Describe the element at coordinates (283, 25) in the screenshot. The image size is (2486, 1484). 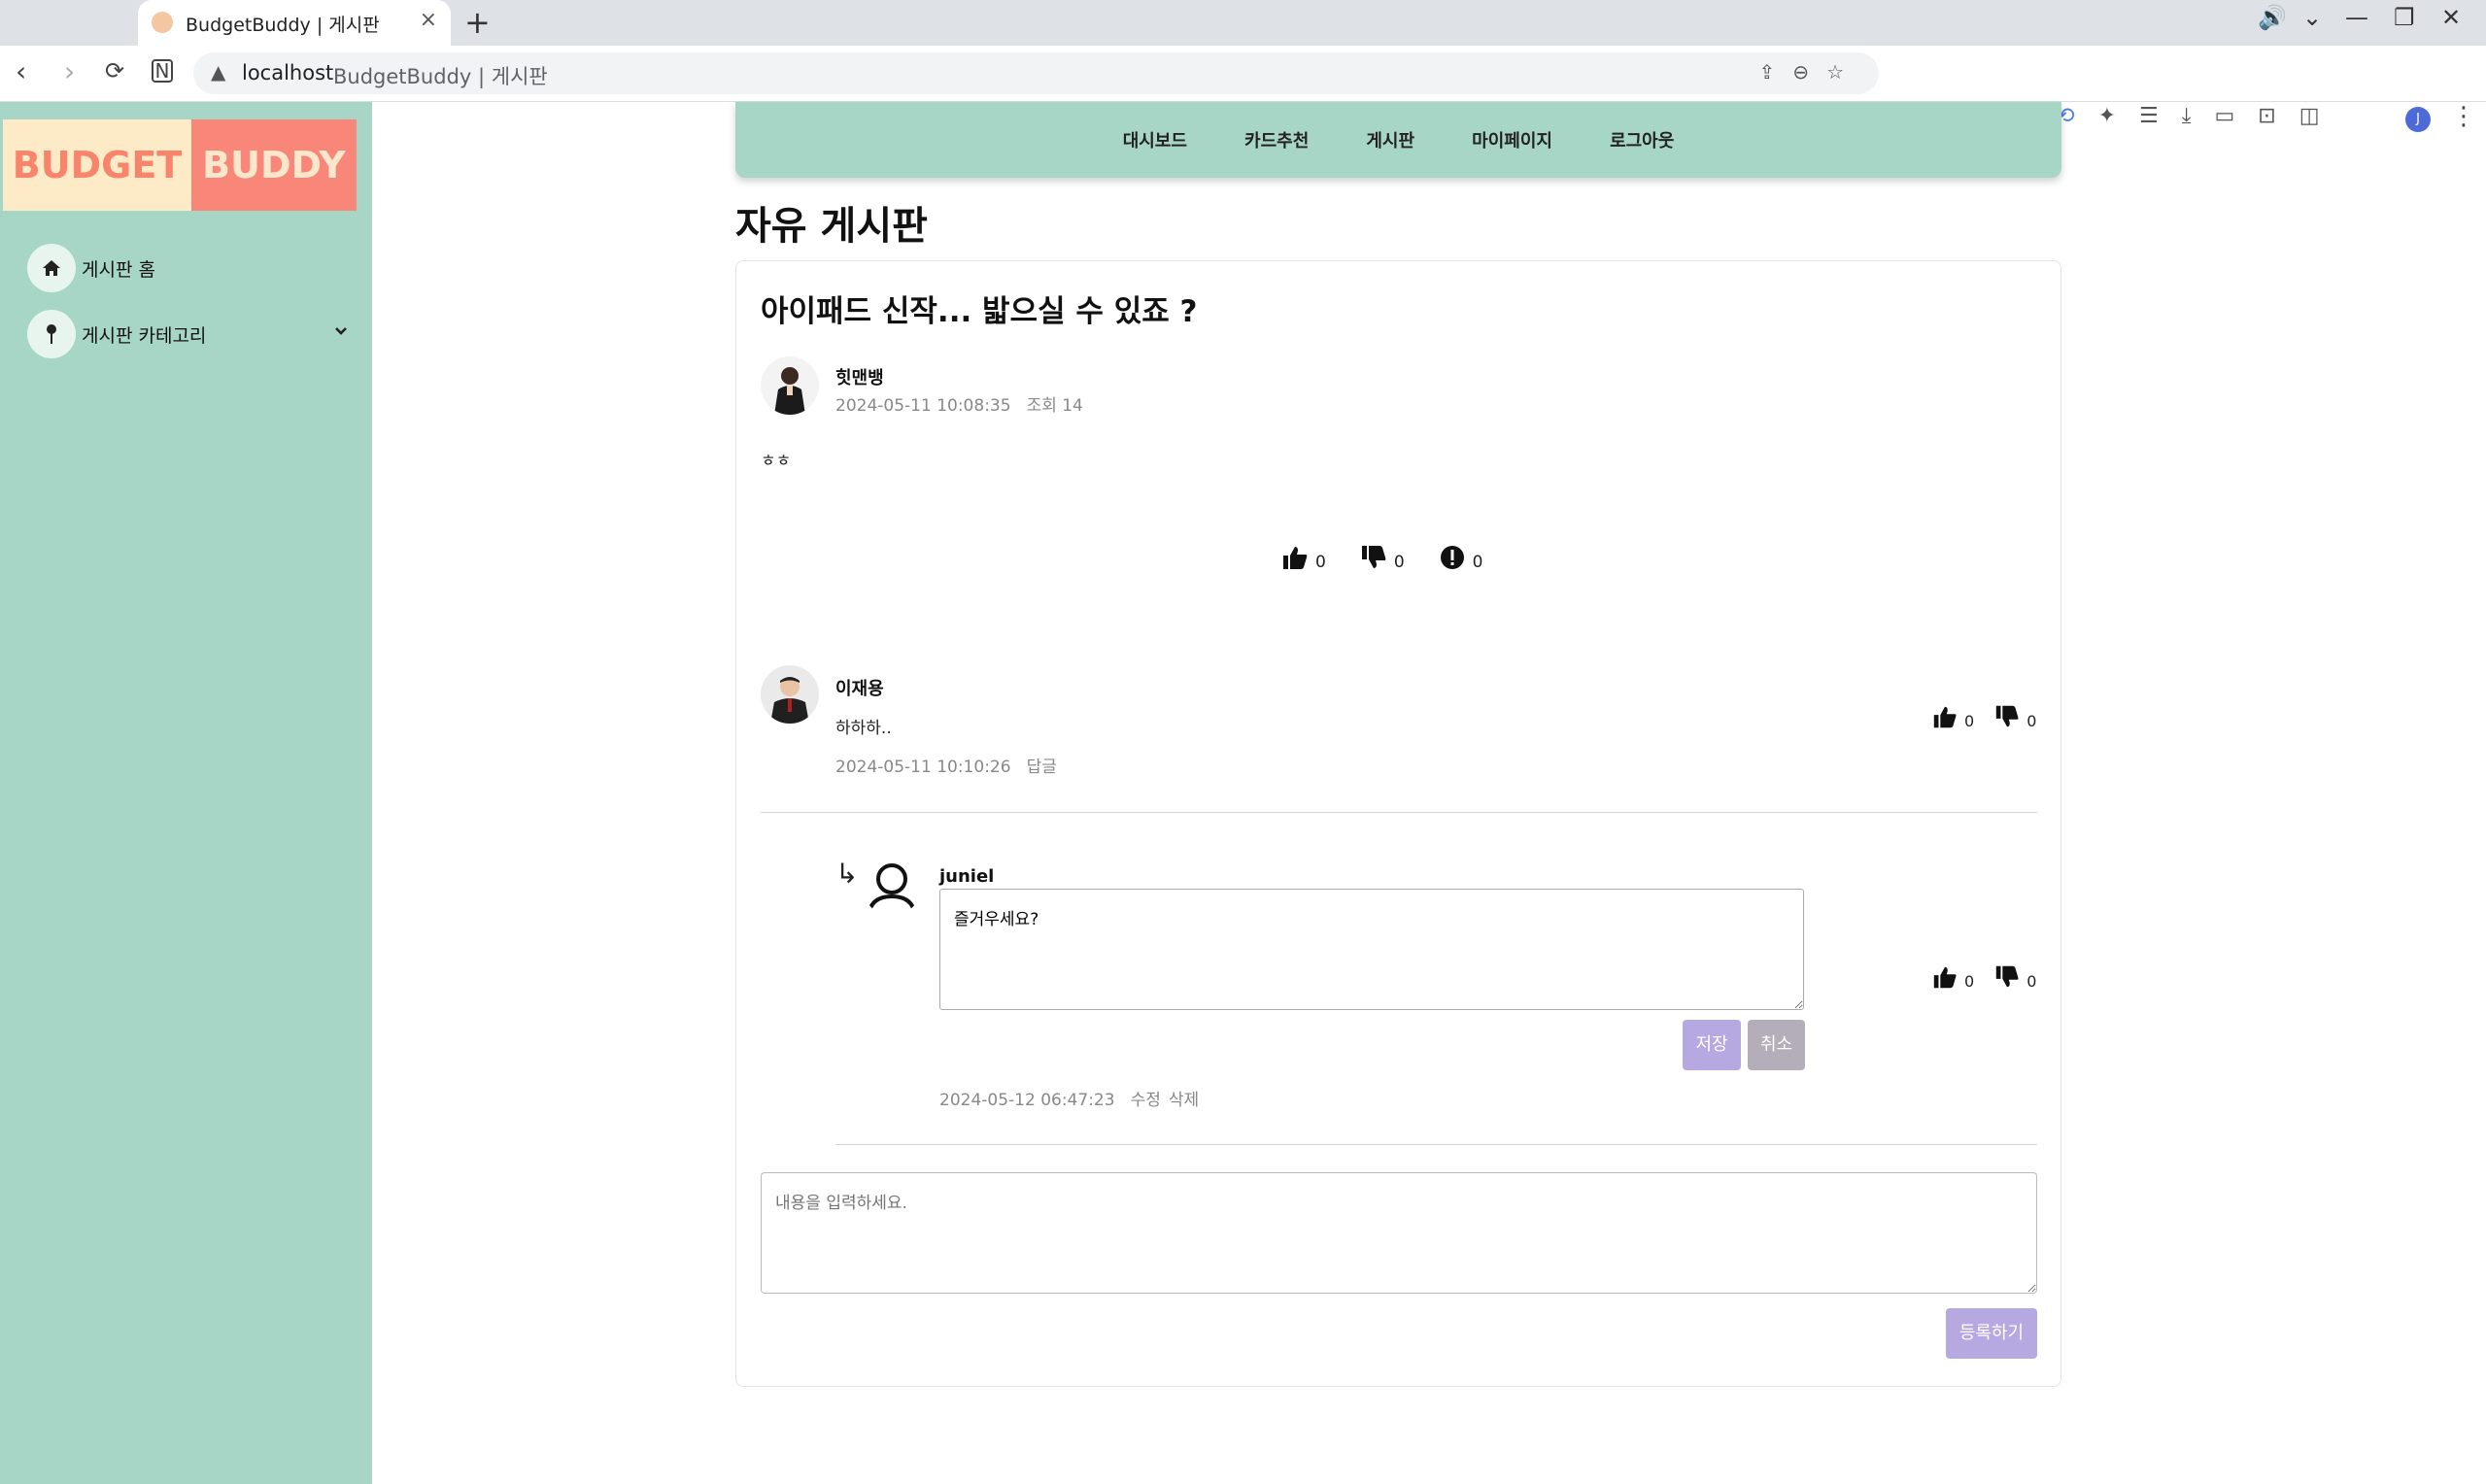
I see `tab-title: BudgetBuddy | 게시판` at that location.